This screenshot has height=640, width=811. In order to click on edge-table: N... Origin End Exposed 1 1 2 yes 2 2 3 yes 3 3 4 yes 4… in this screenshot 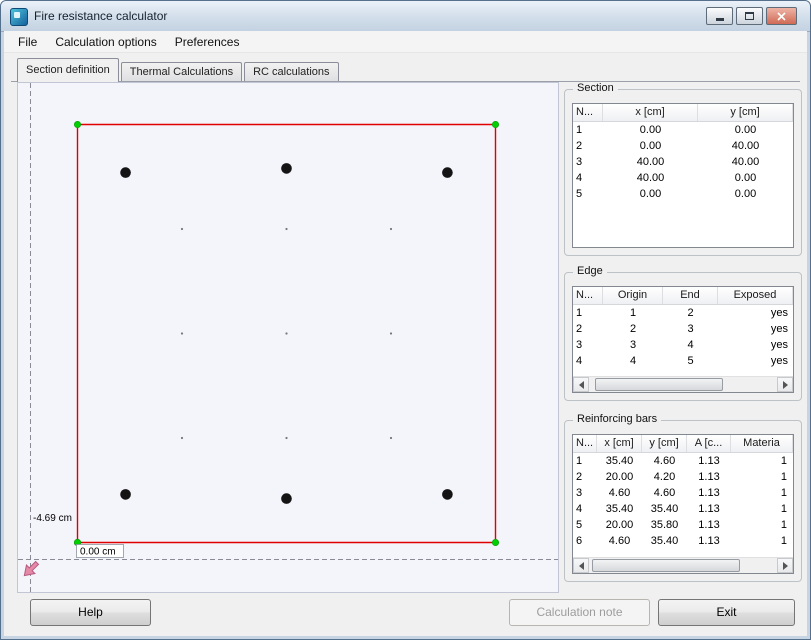, I will do `click(683, 339)`.